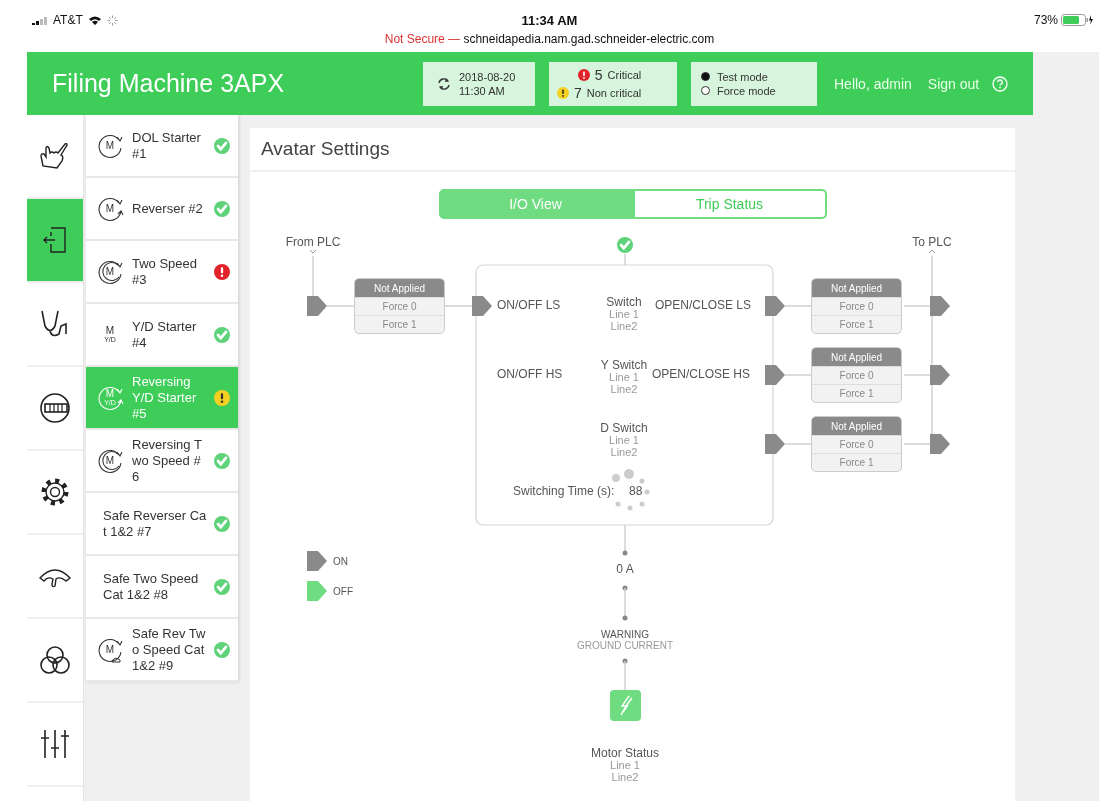 This screenshot has height=801, width=1099. What do you see at coordinates (701, 374) in the screenshot?
I see `output-label: OPEN/CLOSE HS` at bounding box center [701, 374].